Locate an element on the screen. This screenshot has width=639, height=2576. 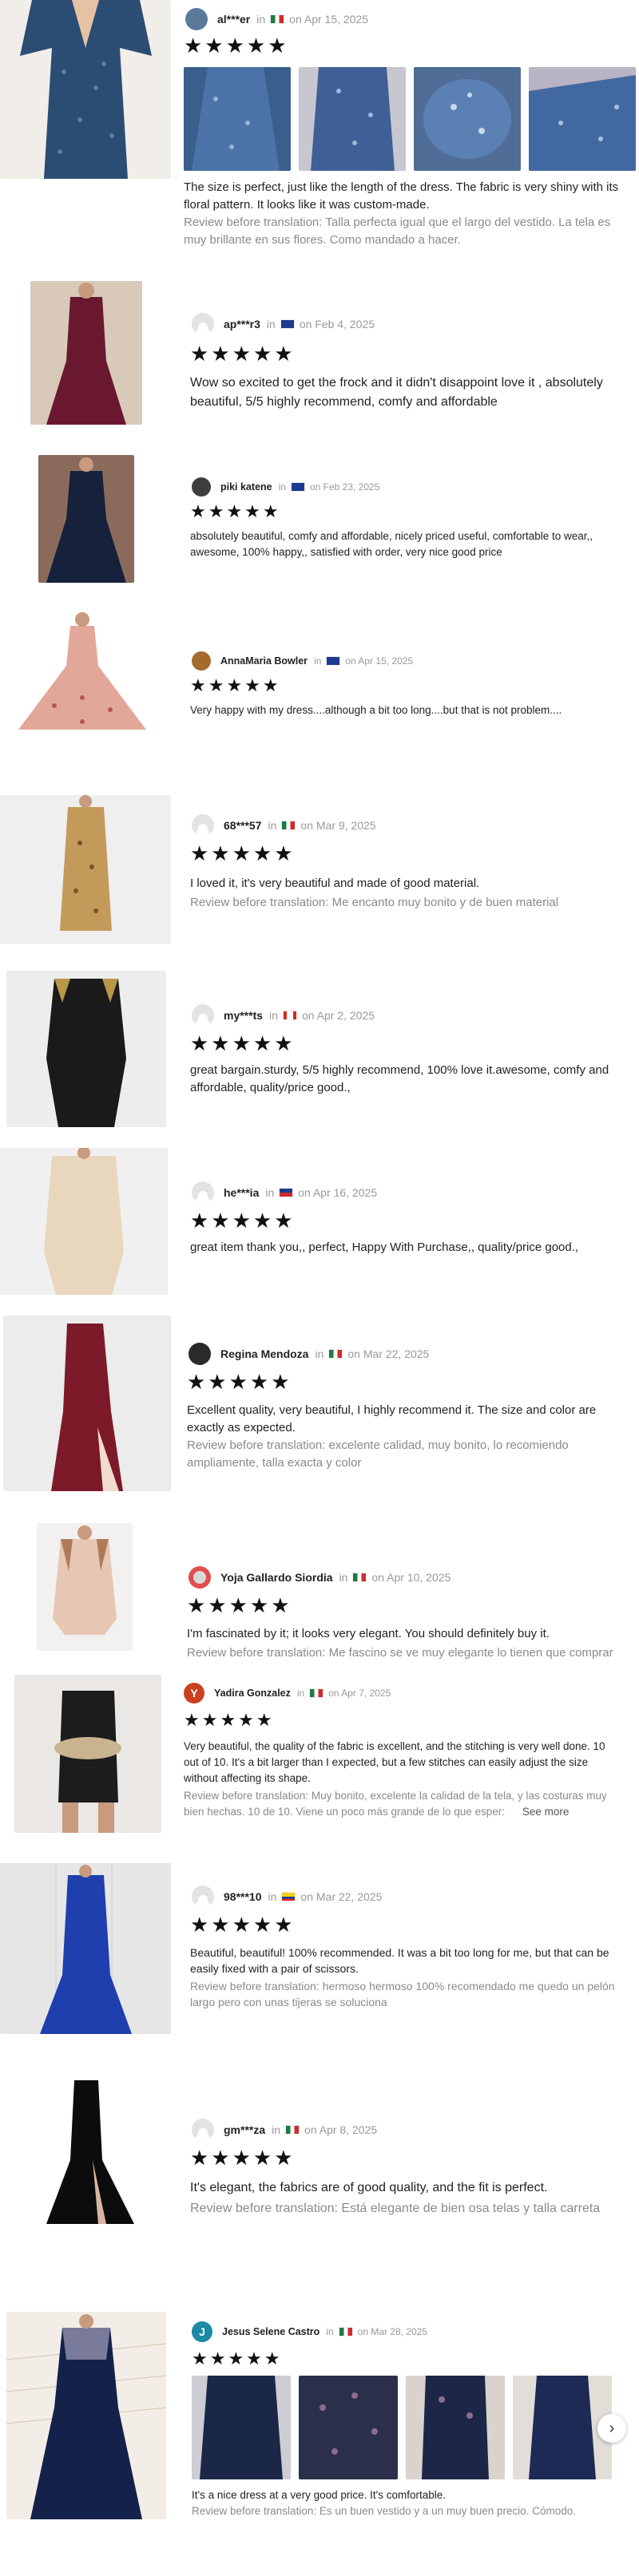
reviewer-name: Yadira Gonzalez is located at coordinates (252, 1693).